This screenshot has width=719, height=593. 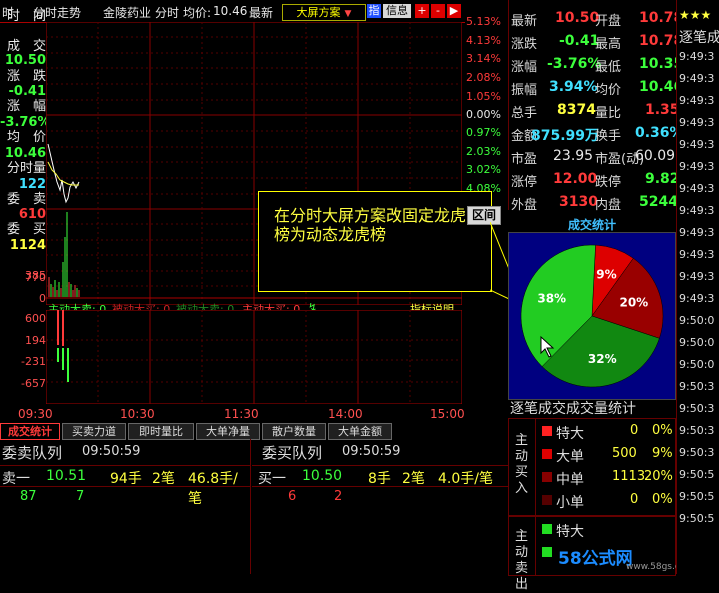 I want to click on sell-queue-title: 委卖队列, so click(x=32, y=453).